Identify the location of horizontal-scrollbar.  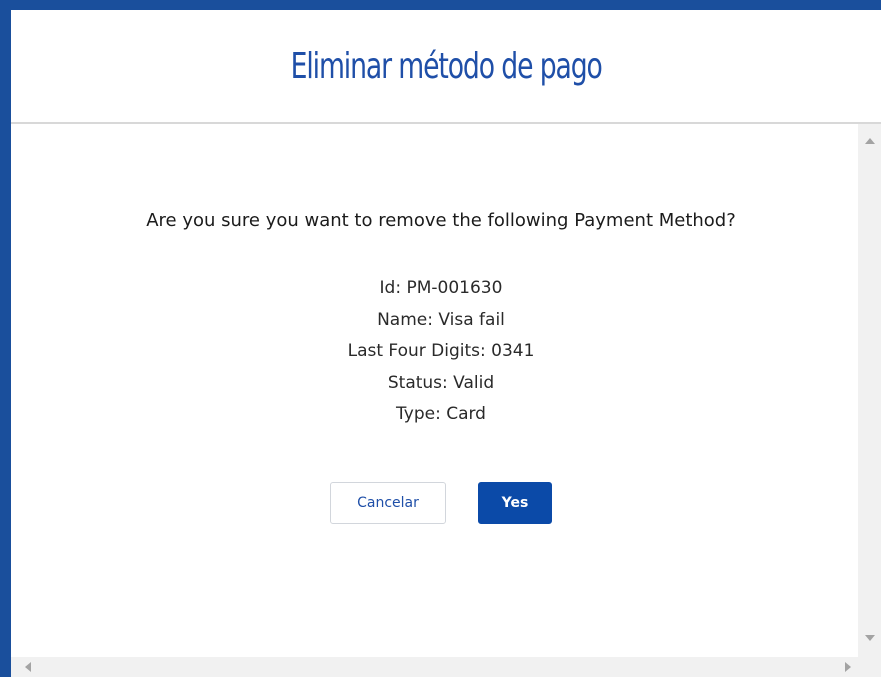
(446, 667).